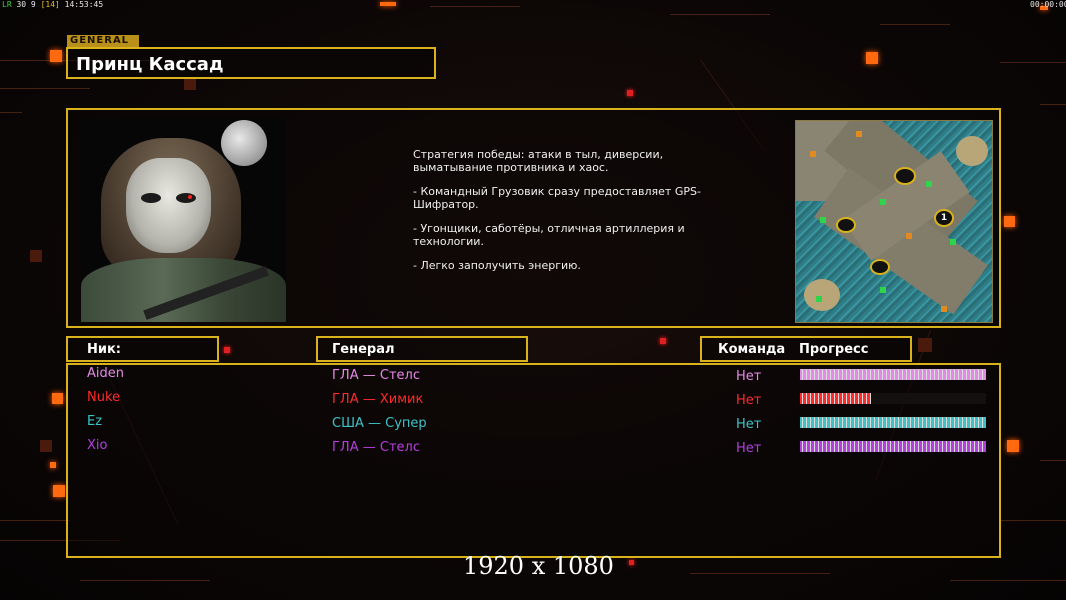 The image size is (1066, 600). What do you see at coordinates (53, 4) in the screenshot?
I see `fps-overlay: LR 30 9 [14] 14:53:45` at bounding box center [53, 4].